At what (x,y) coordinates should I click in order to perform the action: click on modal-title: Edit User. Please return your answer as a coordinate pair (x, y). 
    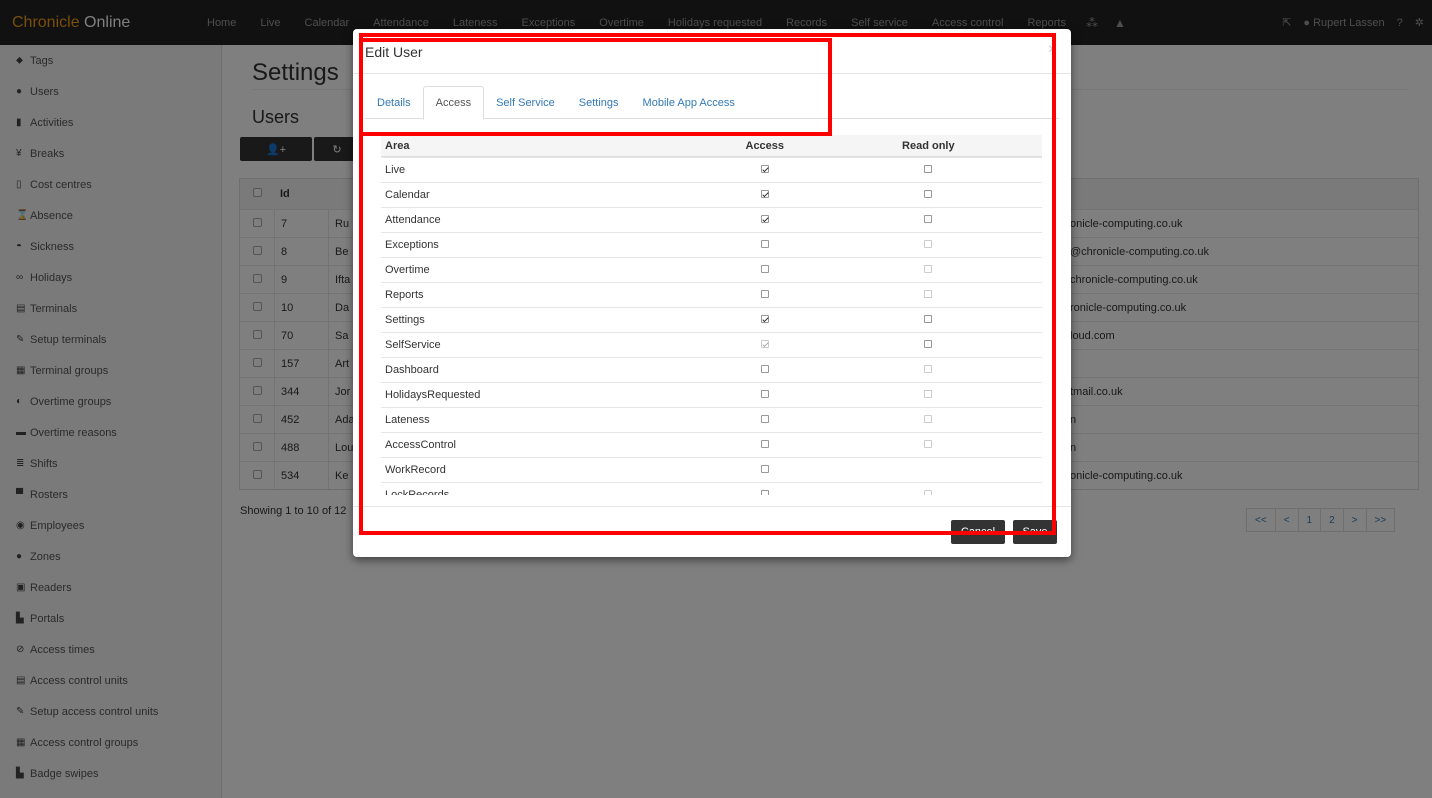
    Looking at the image, I should click on (394, 52).